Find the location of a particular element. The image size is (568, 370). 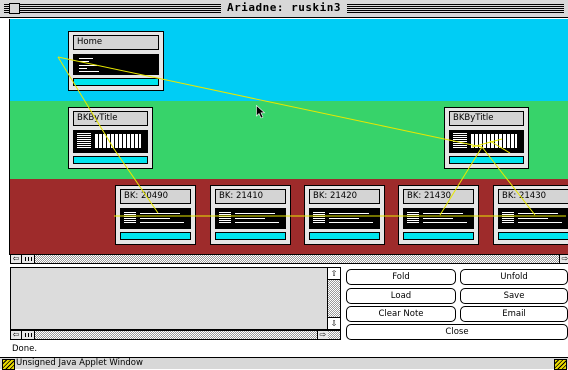

applet-warning-label: Unsigned Java Applet Window is located at coordinates (79, 363).